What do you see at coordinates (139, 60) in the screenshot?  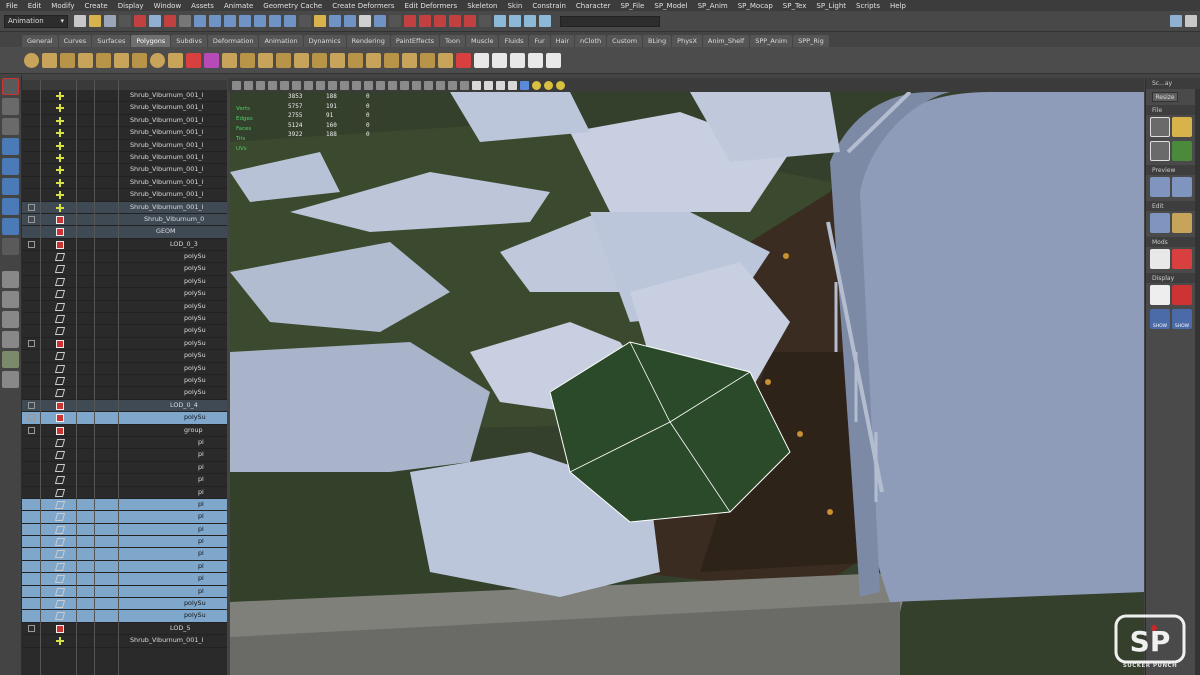 I see `poly-prism-icon` at bounding box center [139, 60].